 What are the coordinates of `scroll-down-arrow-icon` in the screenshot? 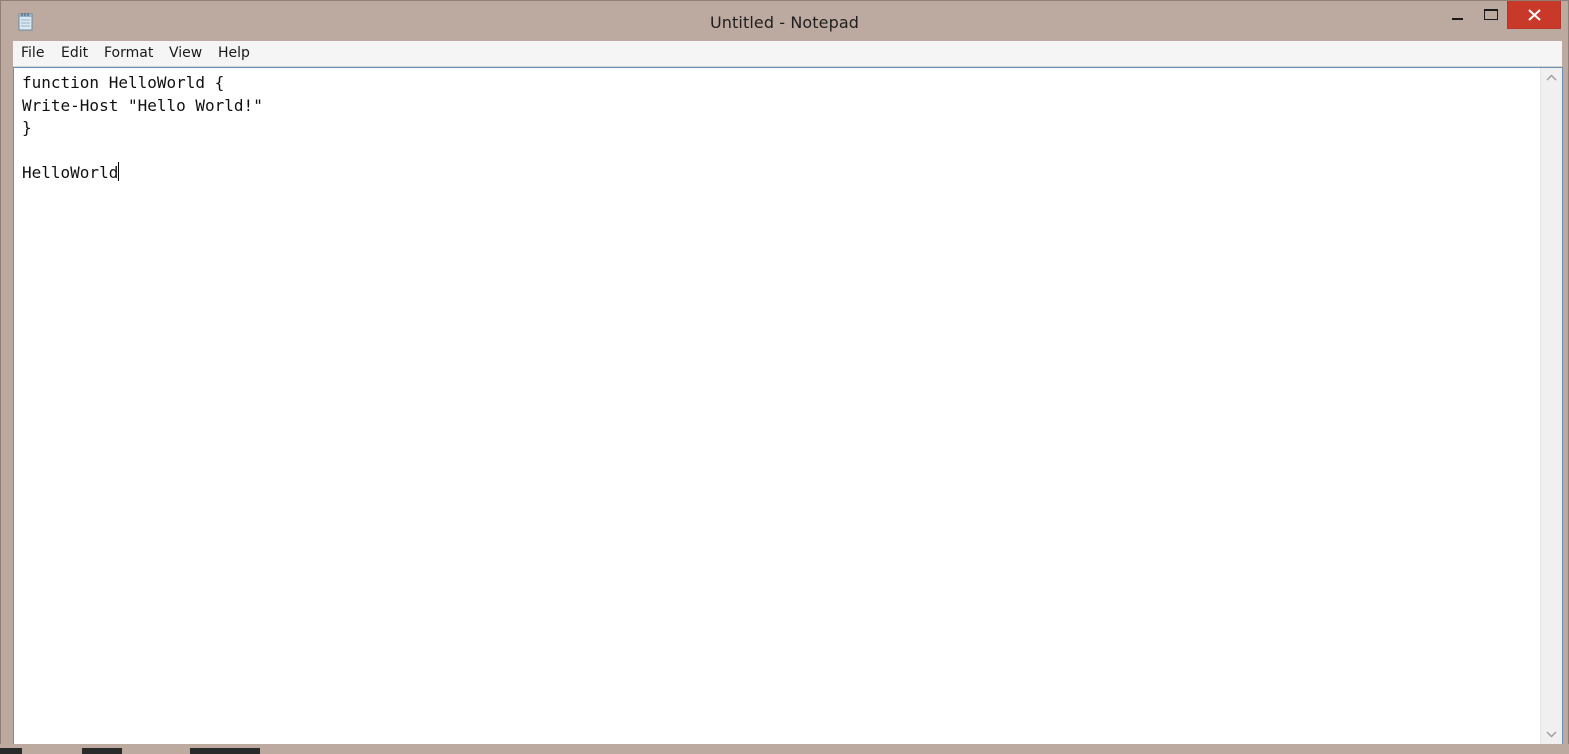 It's located at (1551, 734).